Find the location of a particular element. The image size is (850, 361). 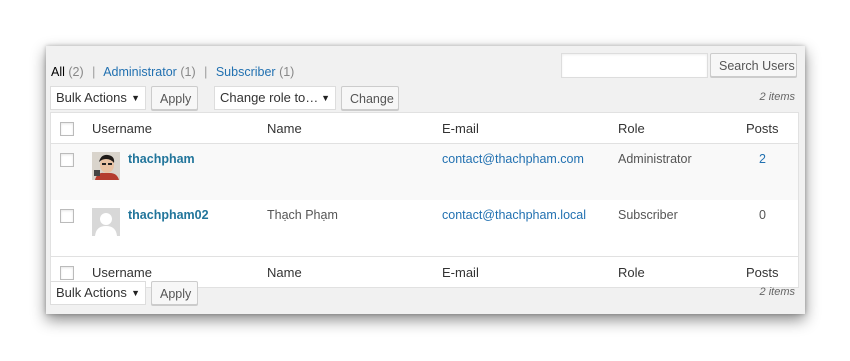

search-input is located at coordinates (634, 65).